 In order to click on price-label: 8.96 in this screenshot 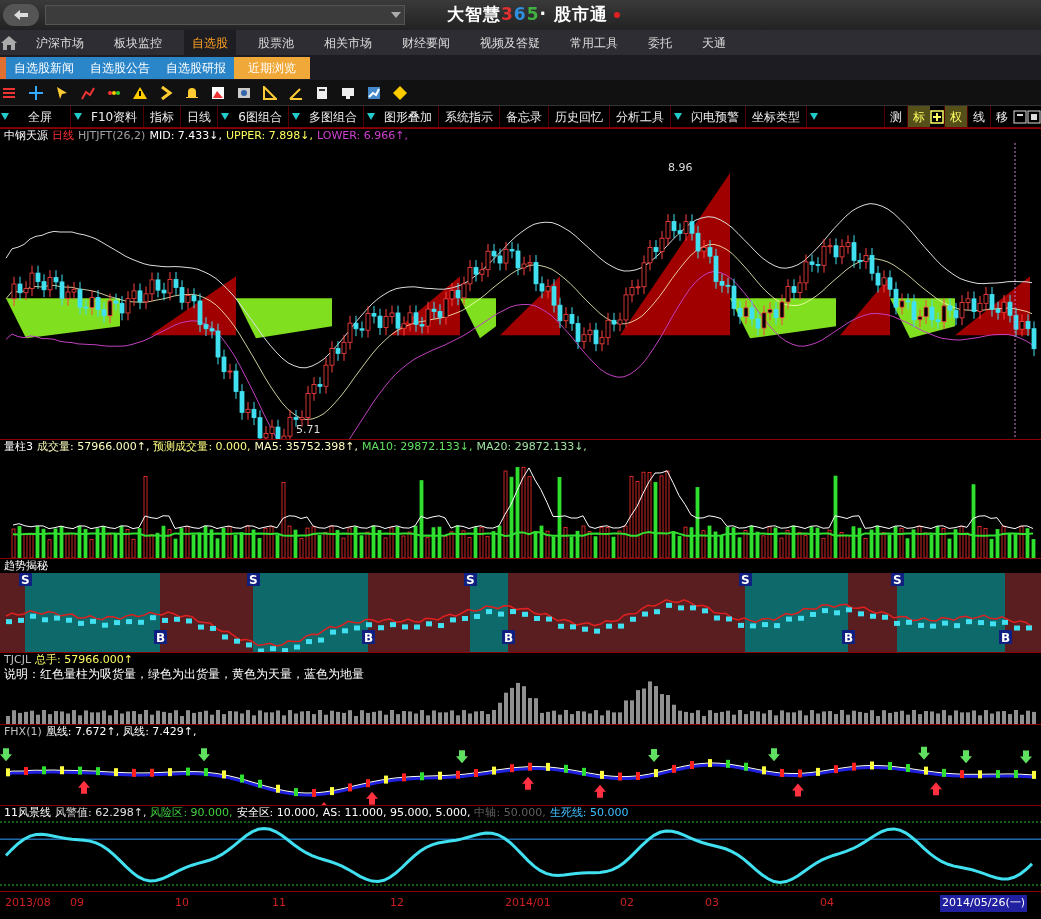, I will do `click(680, 167)`.